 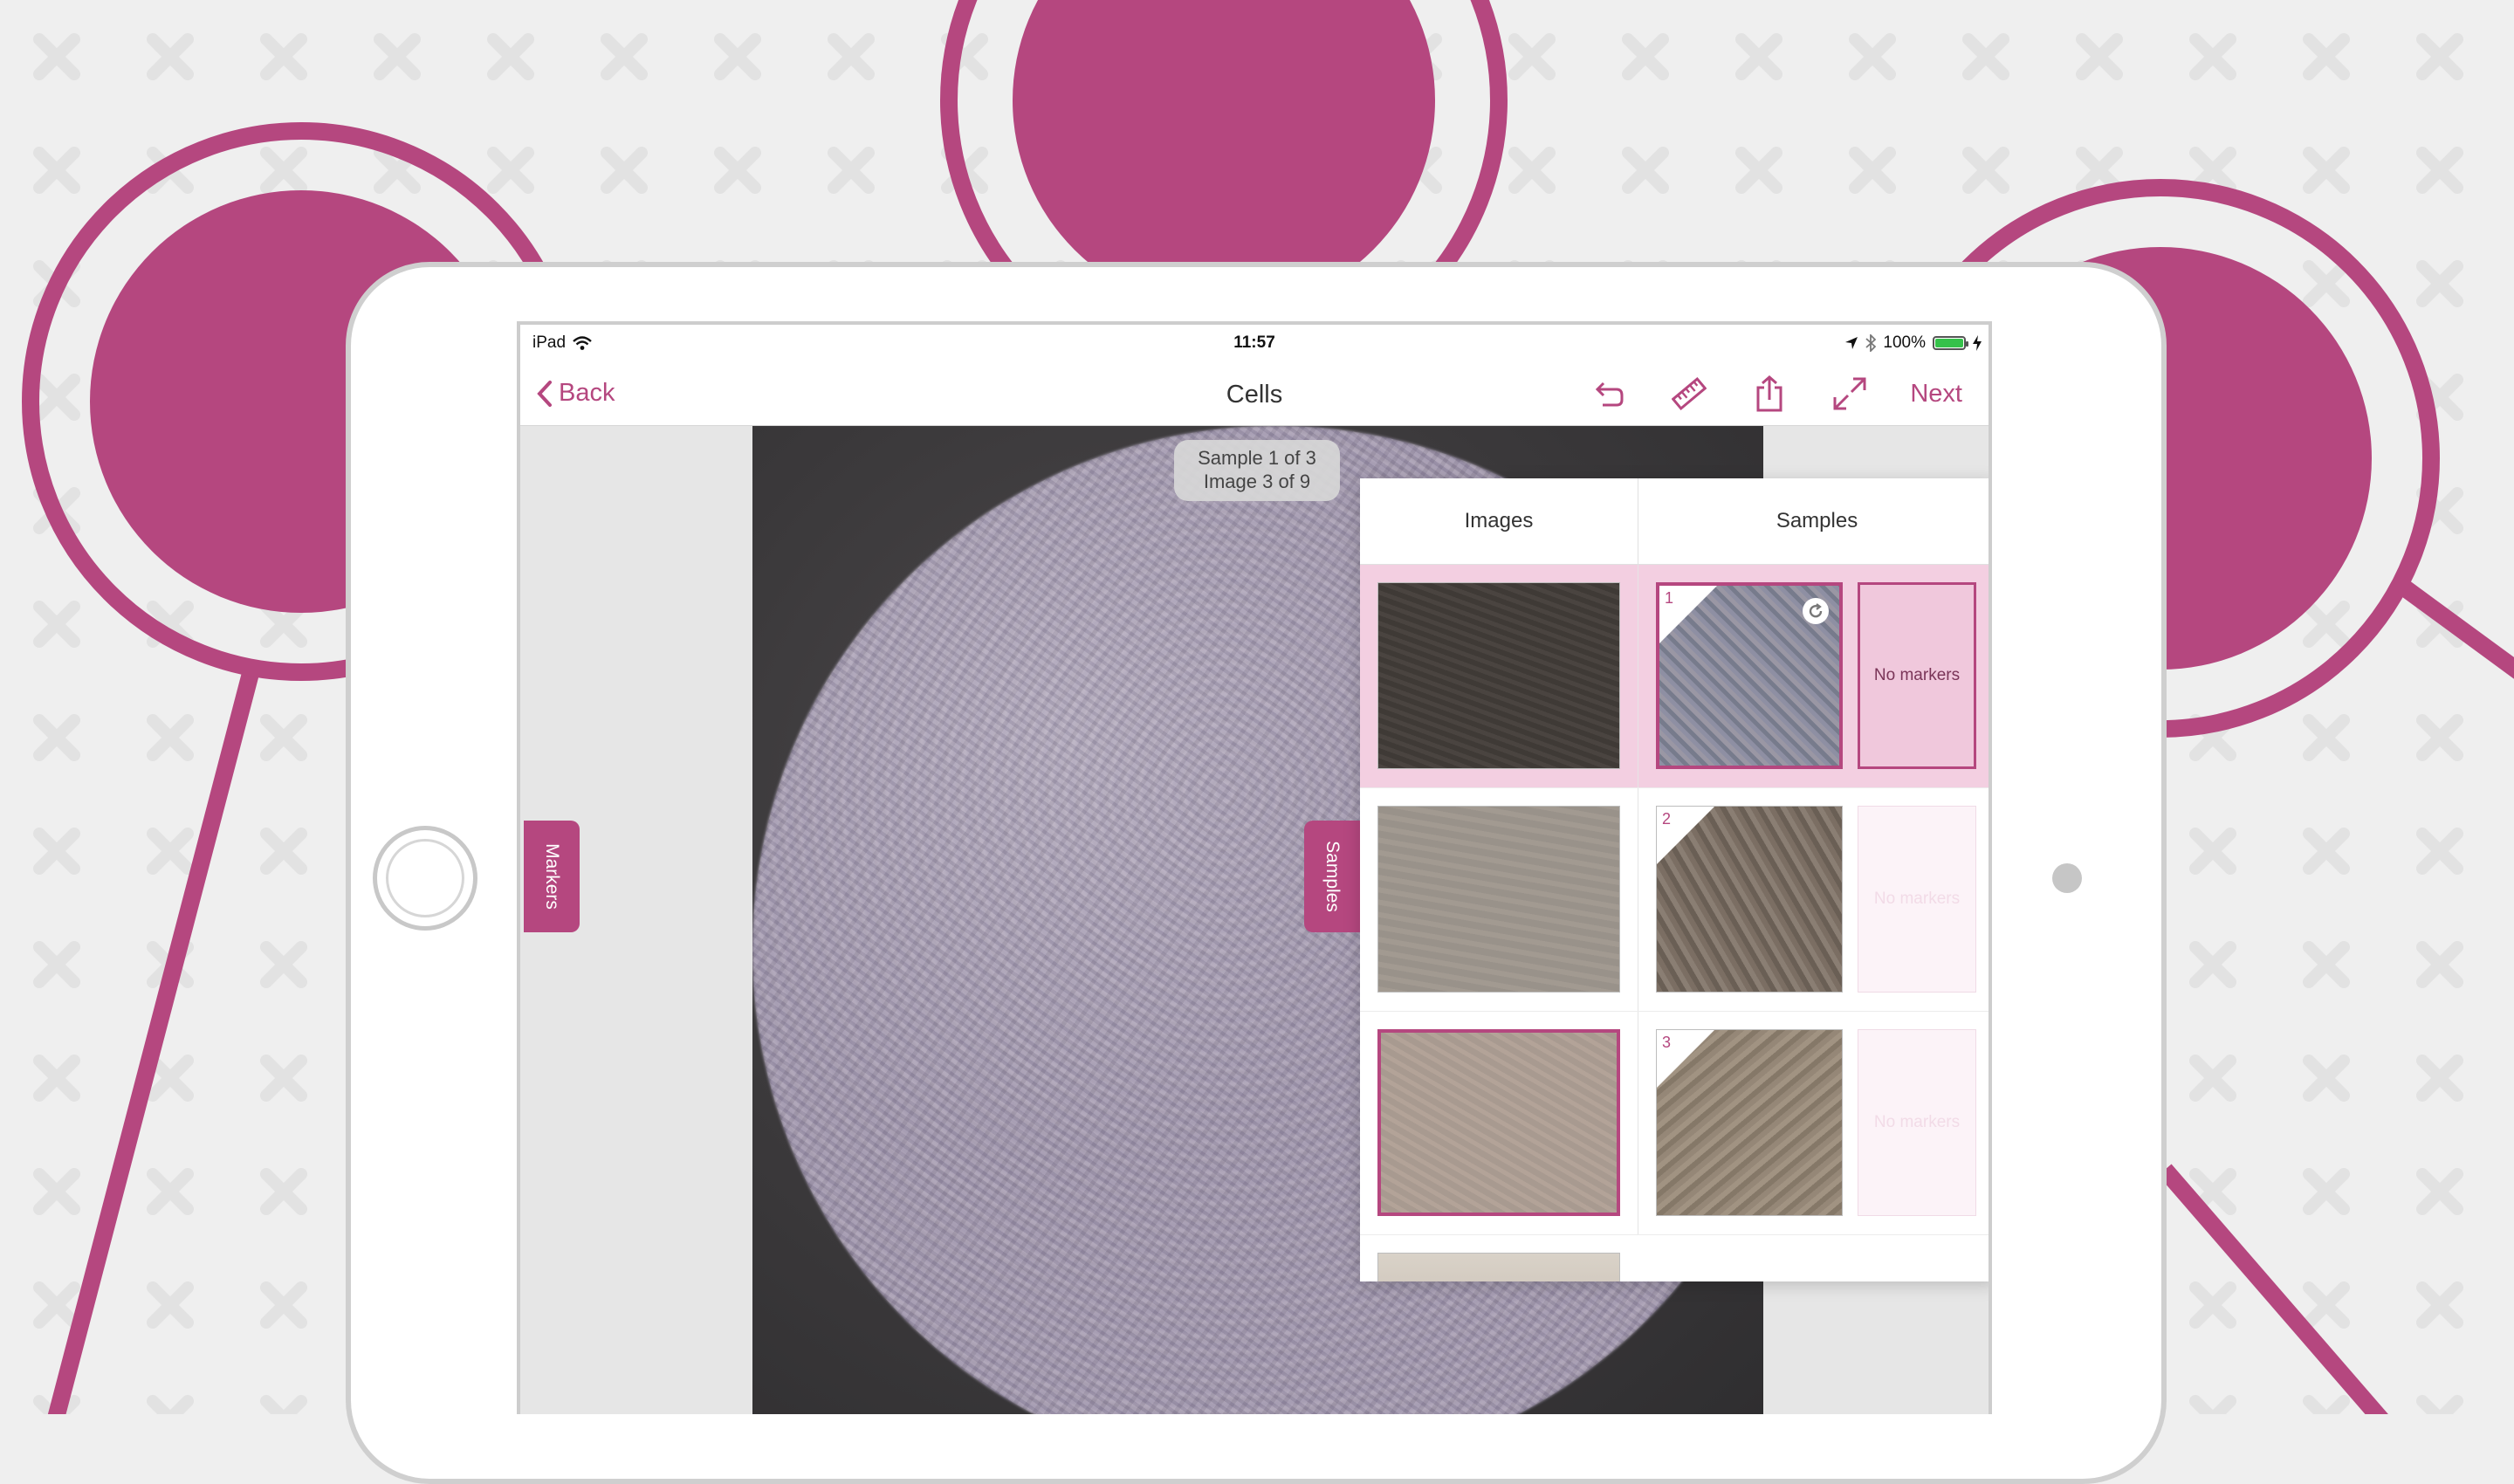 What do you see at coordinates (1257, 481) in the screenshot?
I see `image-position: Image 3 of 9` at bounding box center [1257, 481].